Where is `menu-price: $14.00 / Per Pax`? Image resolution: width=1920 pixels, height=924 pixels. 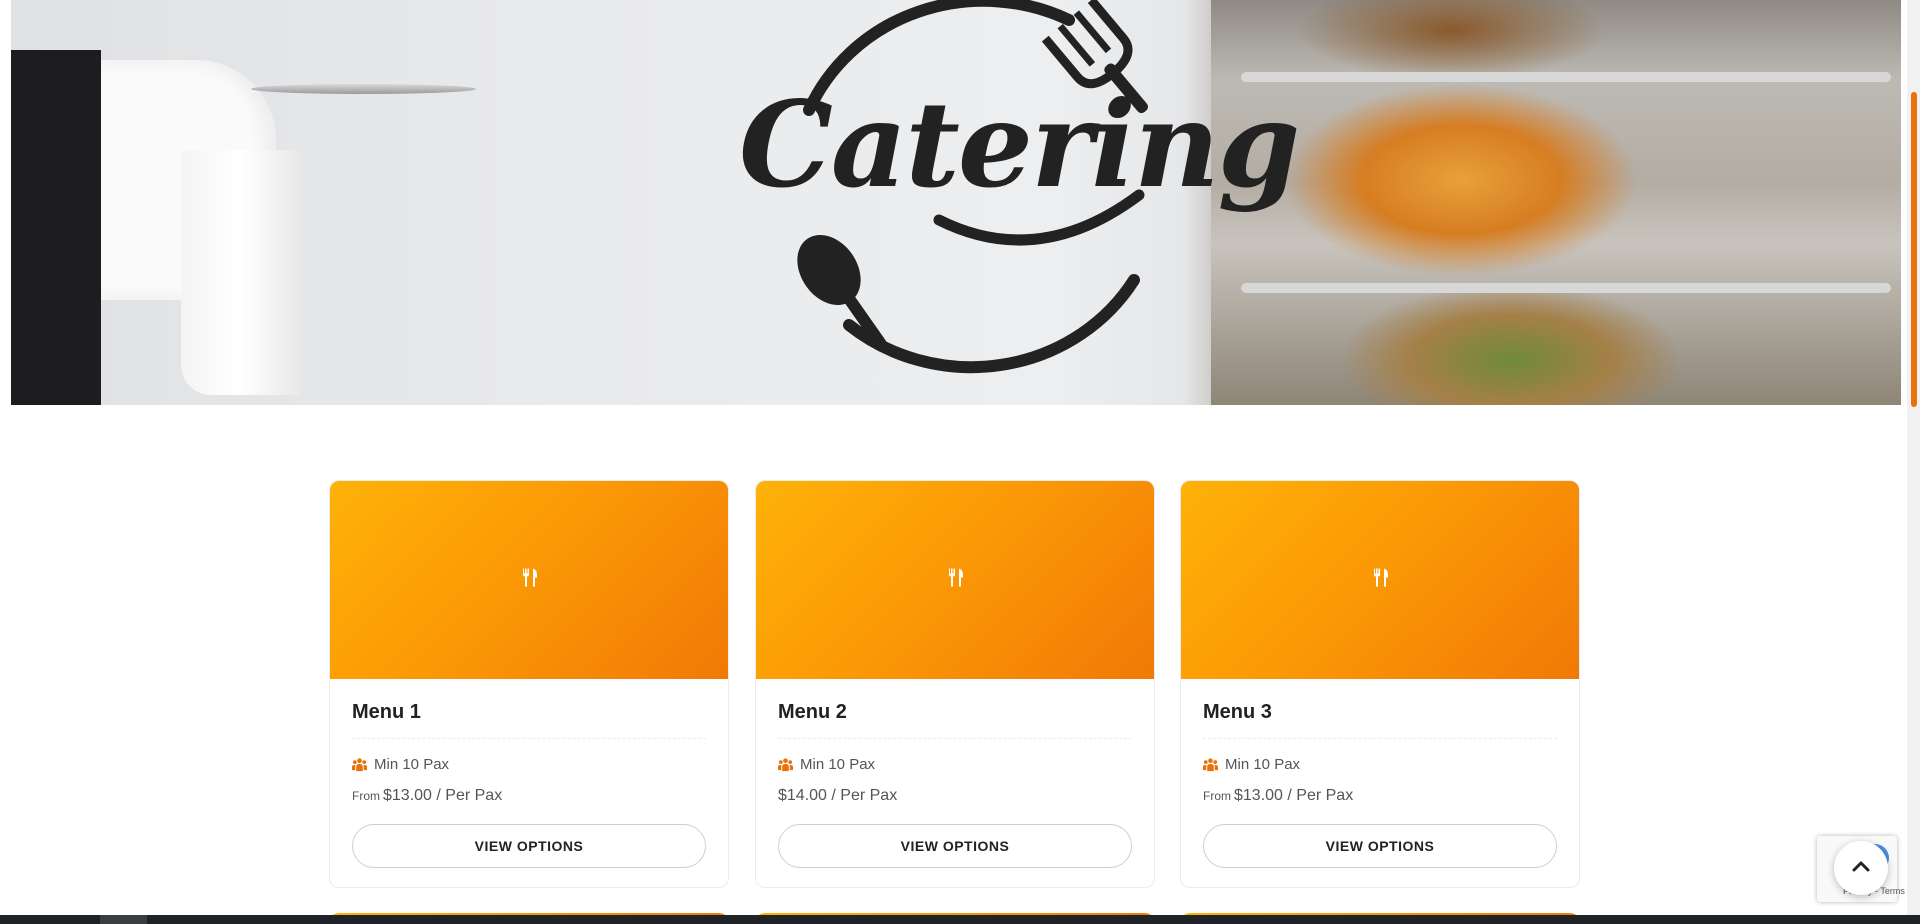 menu-price: $14.00 / Per Pax is located at coordinates (955, 796).